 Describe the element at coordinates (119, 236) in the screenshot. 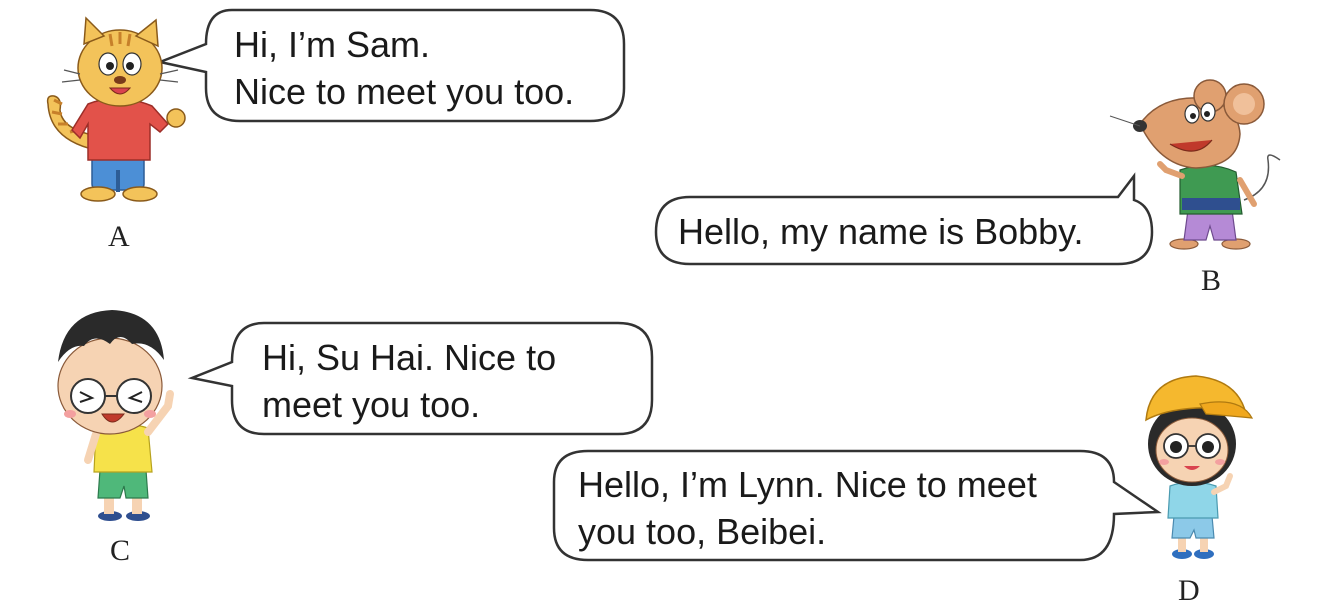

I see `label-a: A` at that location.